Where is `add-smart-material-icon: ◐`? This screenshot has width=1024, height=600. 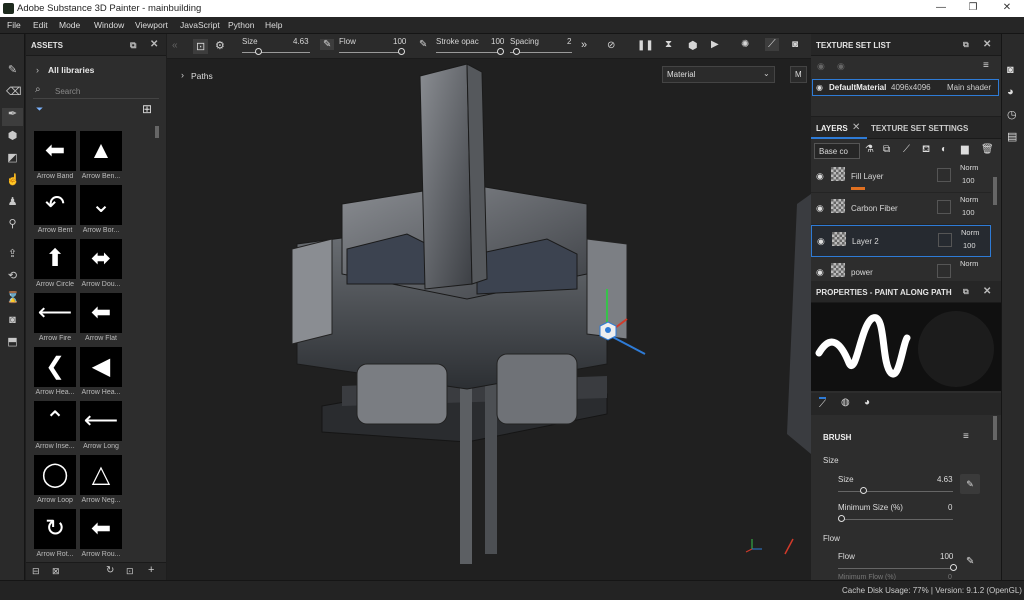 add-smart-material-icon: ◐ is located at coordinates (944, 149).